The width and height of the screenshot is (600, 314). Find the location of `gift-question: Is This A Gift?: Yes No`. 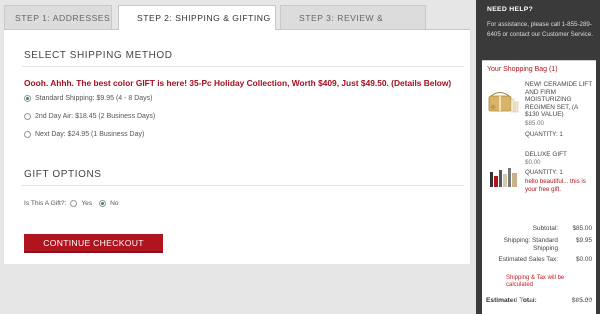

gift-question: Is This A Gift?: Yes No is located at coordinates (71, 203).